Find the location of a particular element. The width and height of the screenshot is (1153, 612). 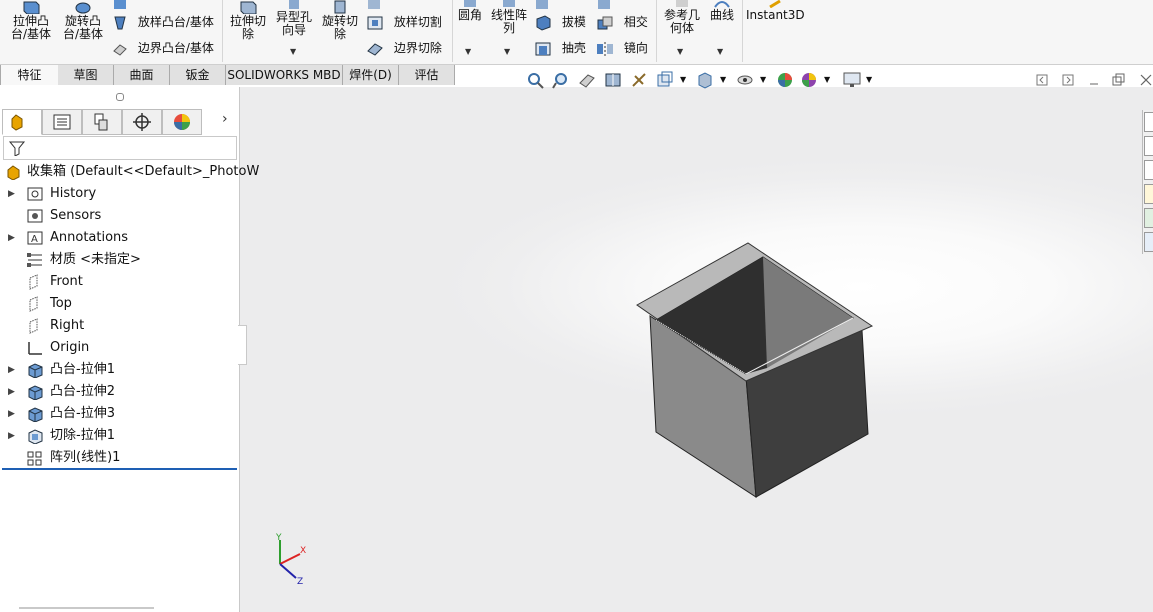

apply-scene-icon is located at coordinates (809, 80).